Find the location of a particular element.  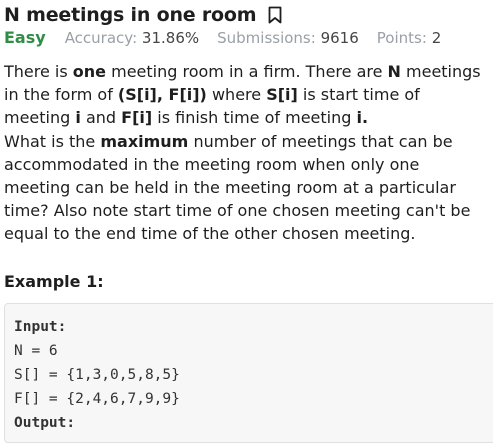

output-label: Output: is located at coordinates (45, 423).